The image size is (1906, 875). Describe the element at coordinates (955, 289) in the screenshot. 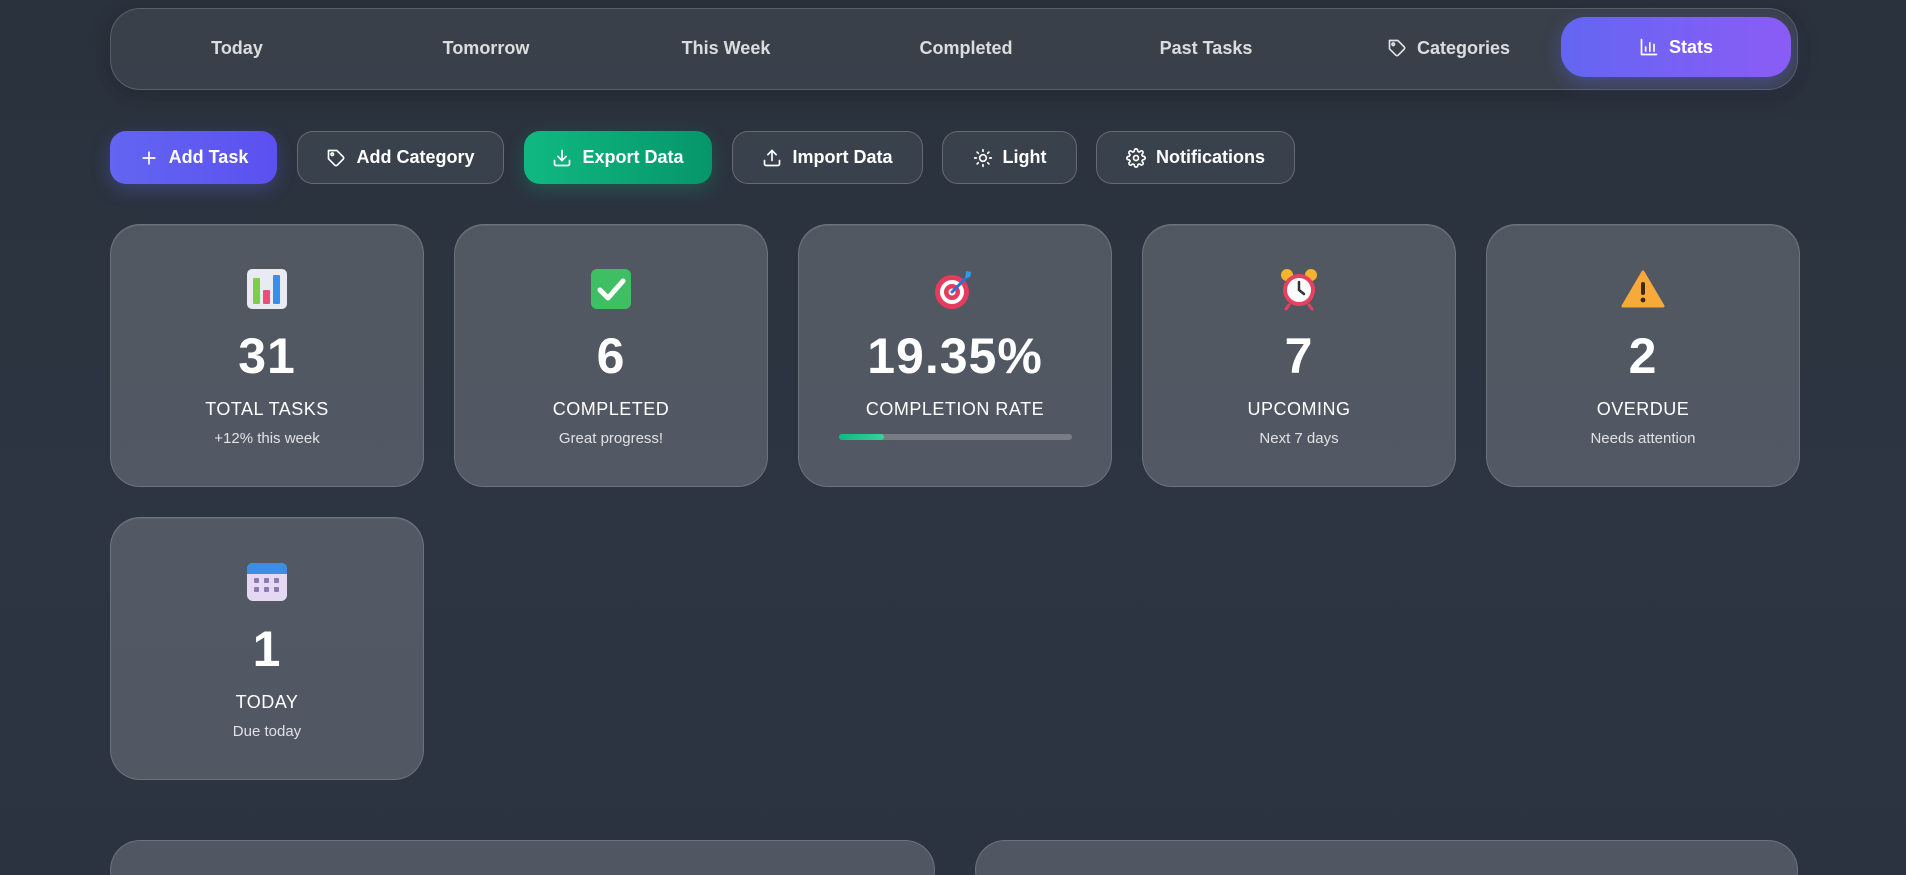

I see `target-emoji-icon` at that location.